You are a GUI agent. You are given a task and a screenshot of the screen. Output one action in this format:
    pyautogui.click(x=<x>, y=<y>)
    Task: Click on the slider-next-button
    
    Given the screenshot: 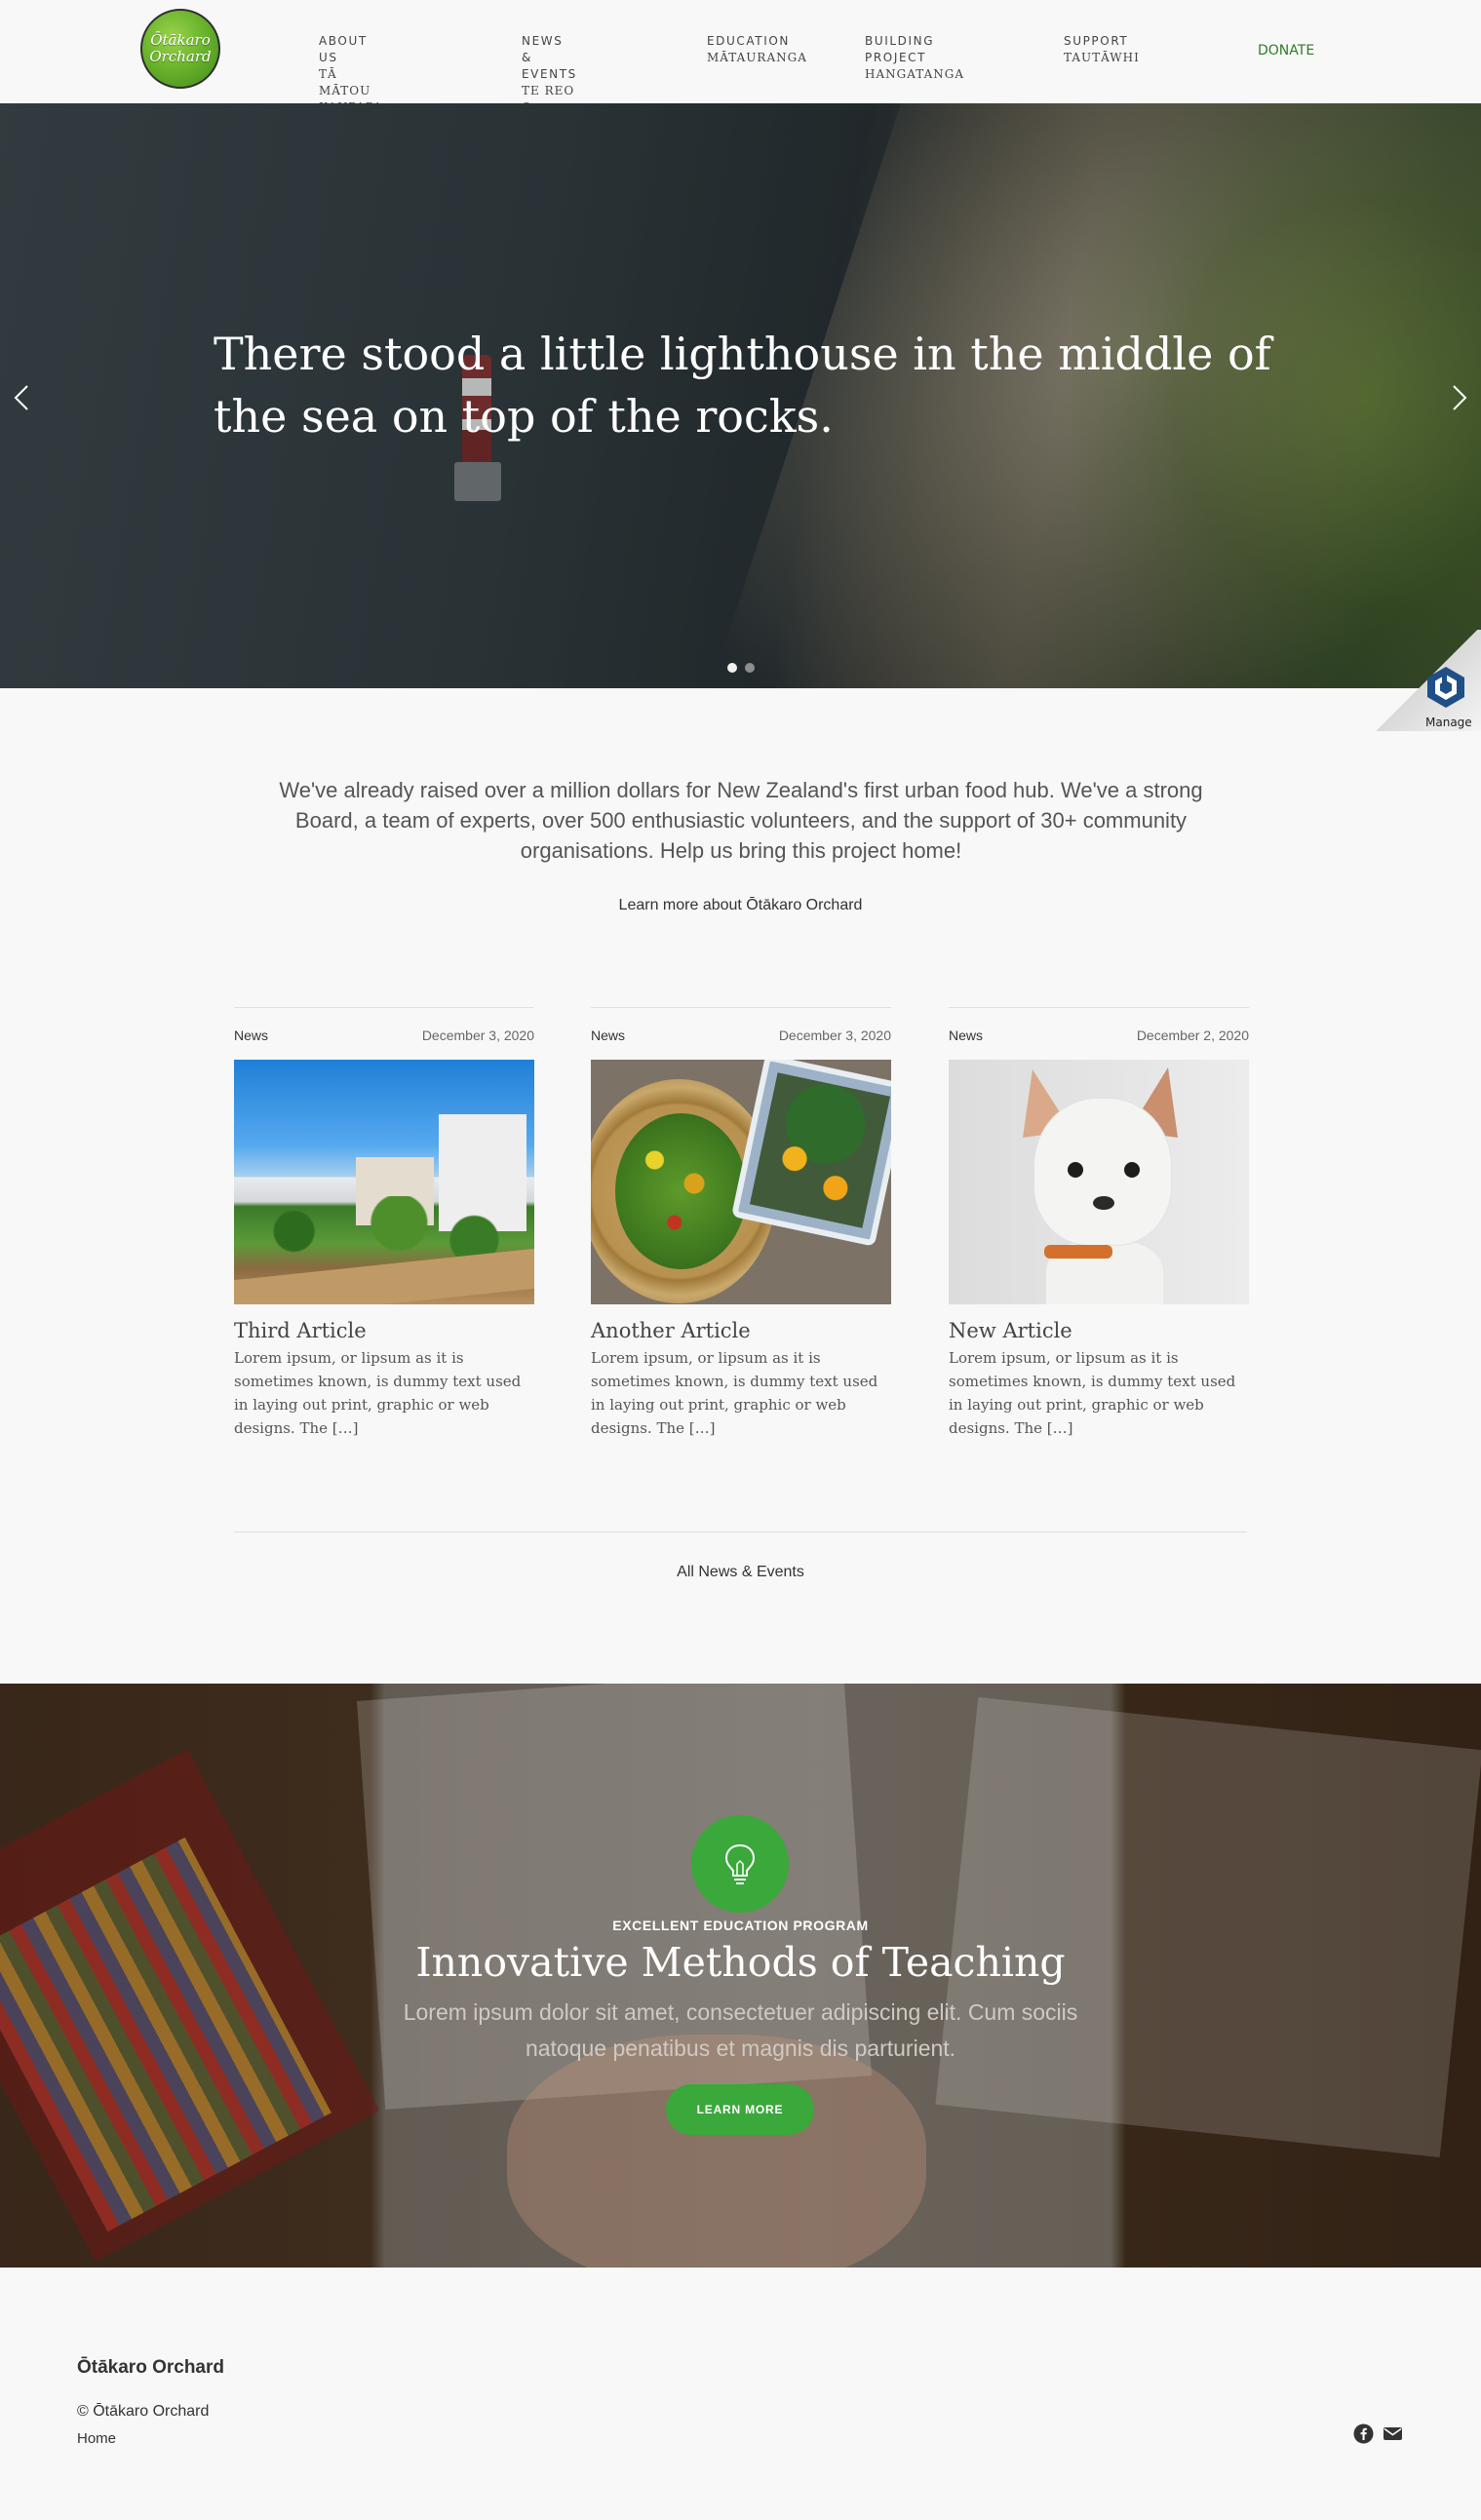 What is the action you would take?
    pyautogui.click(x=1458, y=397)
    